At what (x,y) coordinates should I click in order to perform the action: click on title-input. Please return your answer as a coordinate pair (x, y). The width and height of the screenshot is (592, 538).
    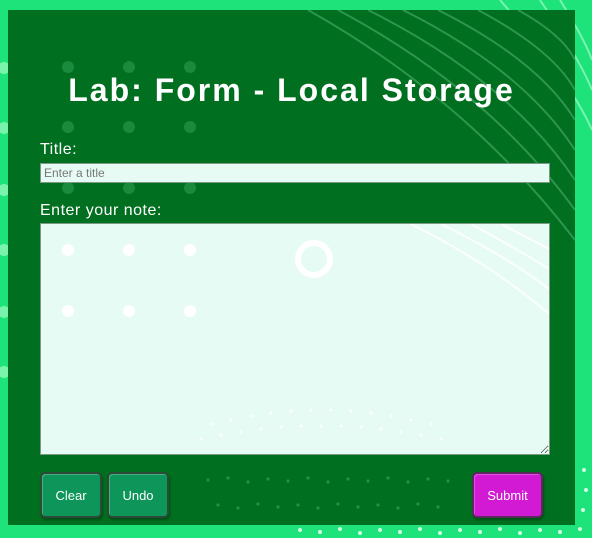
    Looking at the image, I should click on (295, 173).